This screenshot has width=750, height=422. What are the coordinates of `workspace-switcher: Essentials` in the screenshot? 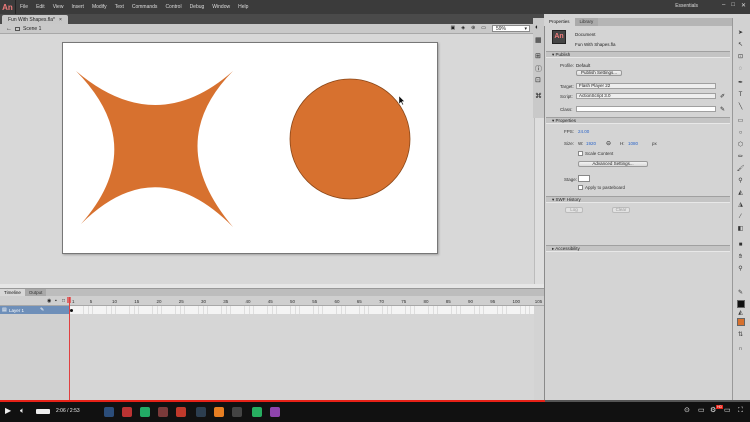 It's located at (686, 6).